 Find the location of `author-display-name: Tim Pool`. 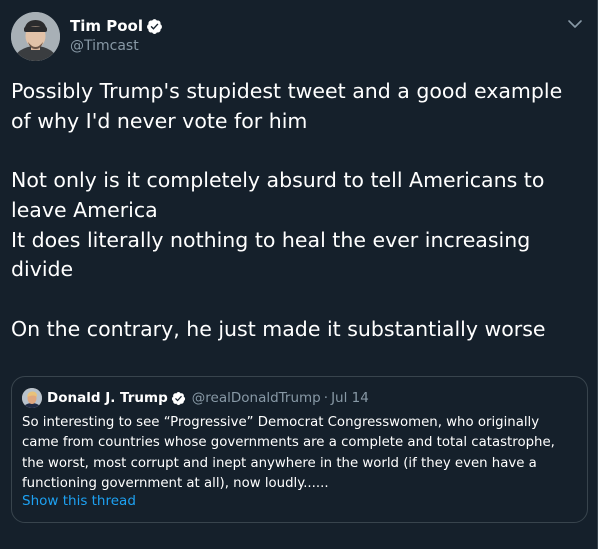

author-display-name: Tim Pool is located at coordinates (106, 26).